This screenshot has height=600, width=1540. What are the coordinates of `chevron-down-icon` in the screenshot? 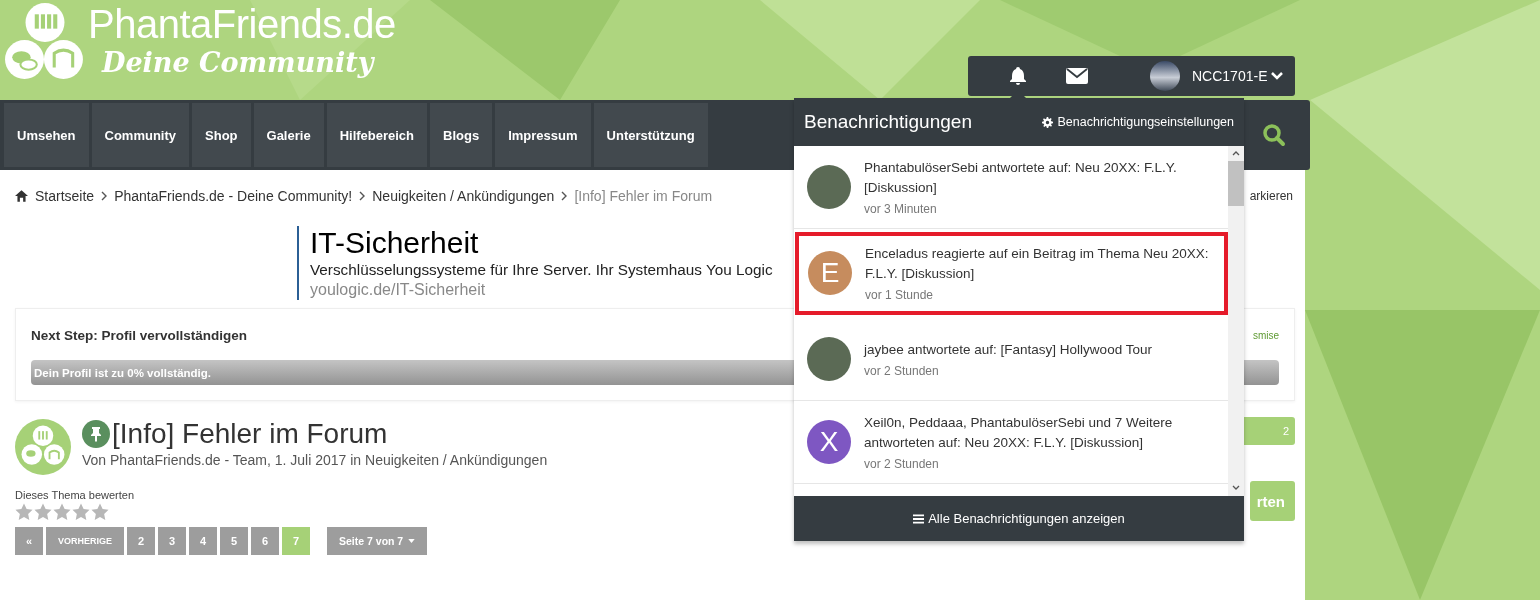 It's located at (1277, 76).